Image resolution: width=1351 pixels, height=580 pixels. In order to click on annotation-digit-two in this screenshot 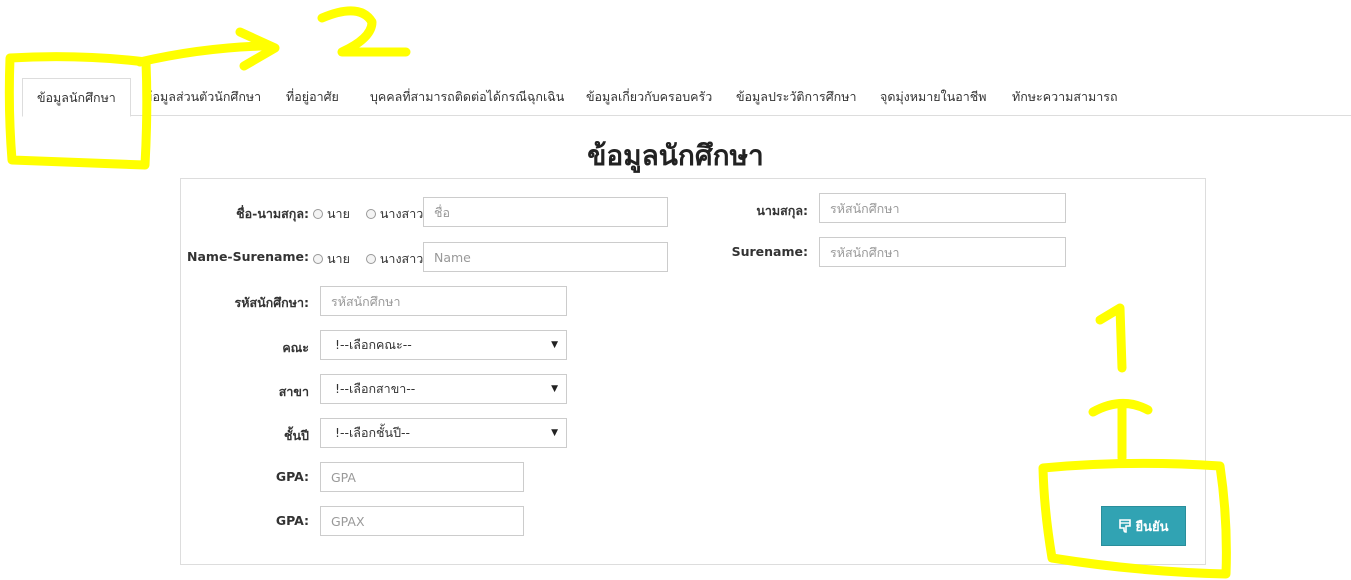, I will do `click(364, 31)`.